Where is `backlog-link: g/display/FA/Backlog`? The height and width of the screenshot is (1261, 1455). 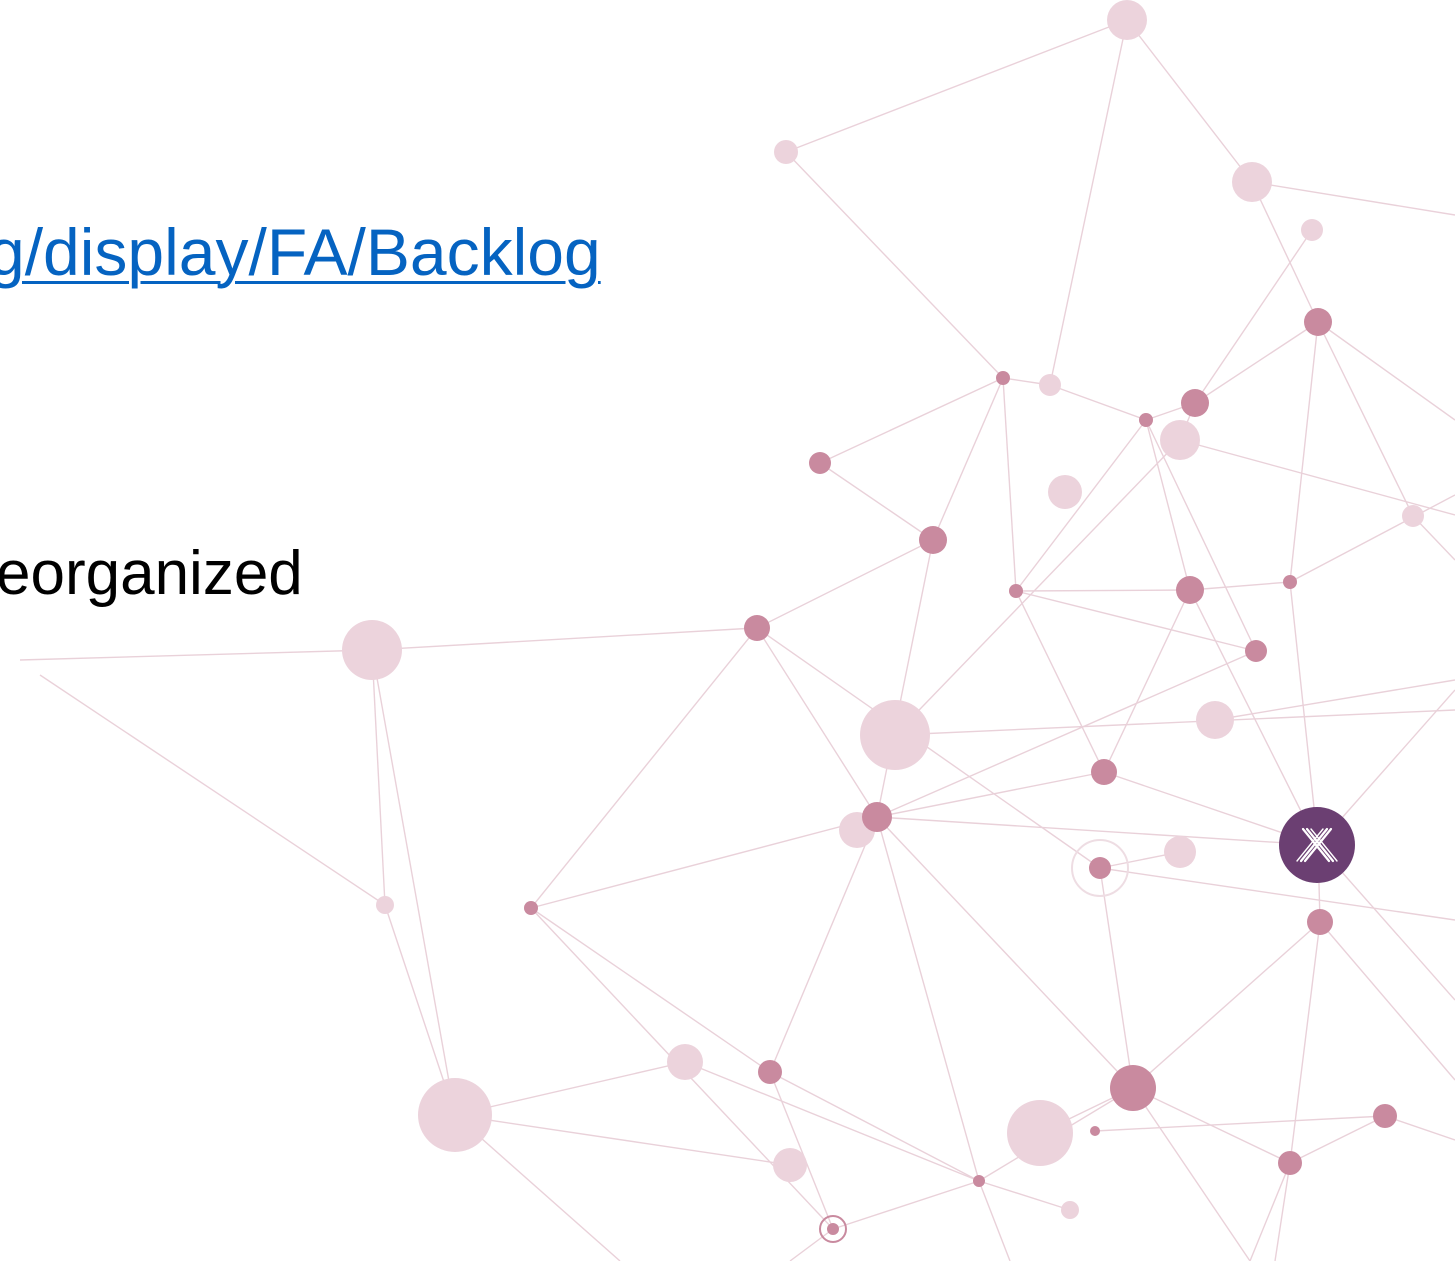
backlog-link: g/display/FA/Backlog is located at coordinates (300, 252).